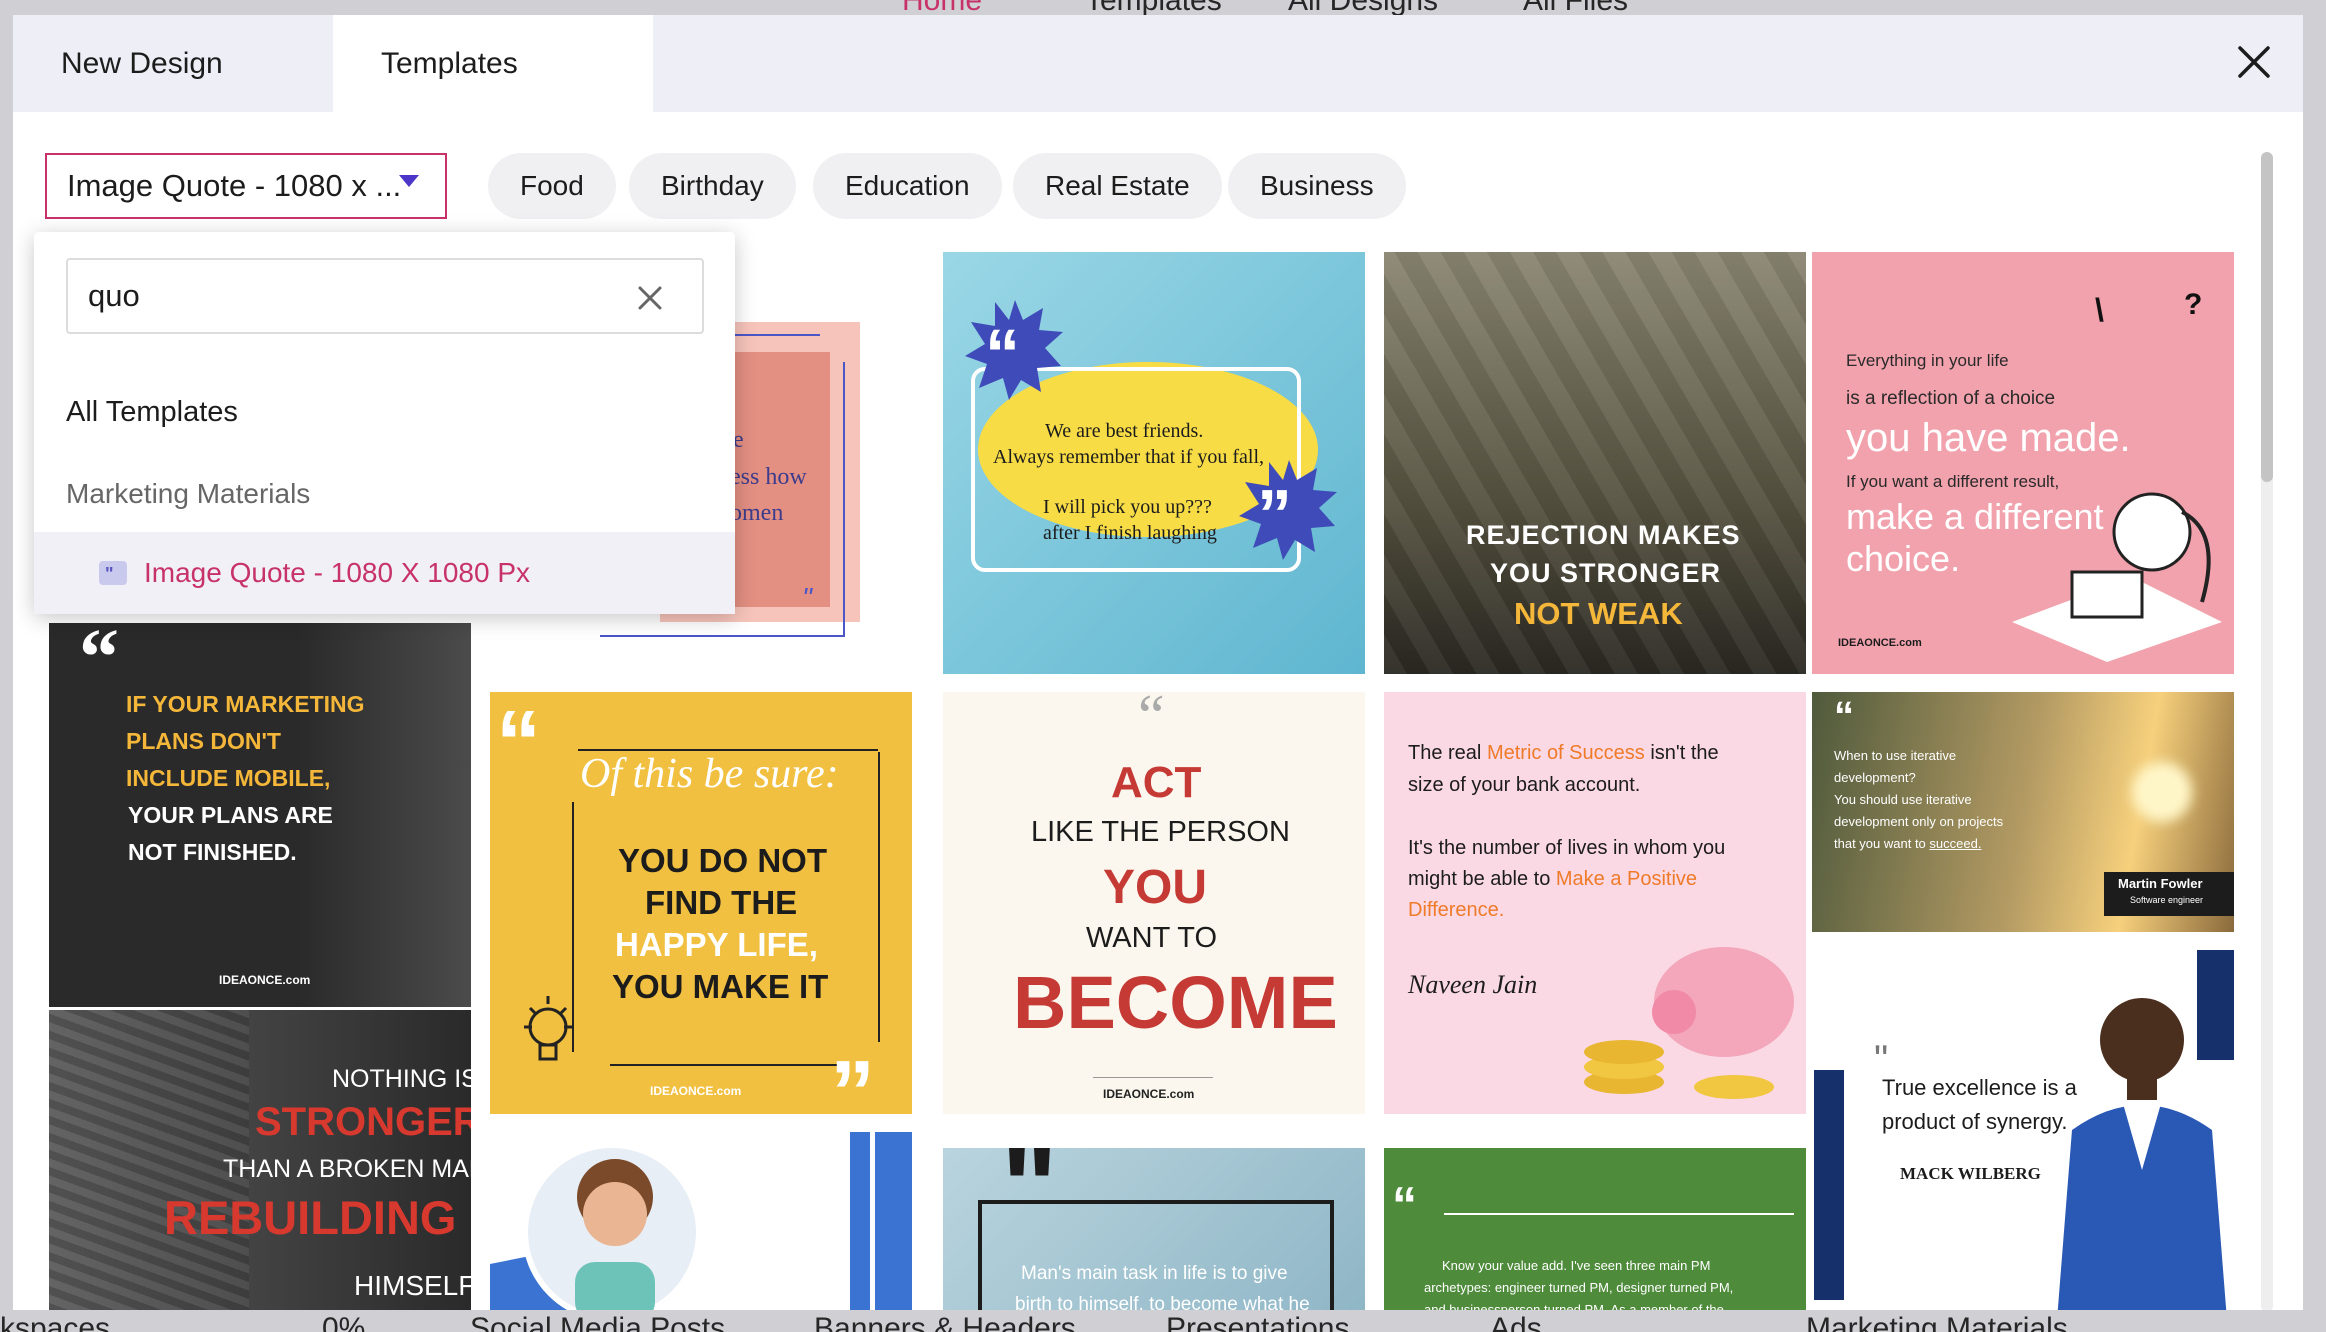  I want to click on success-text-5: Difference., so click(1456, 910).